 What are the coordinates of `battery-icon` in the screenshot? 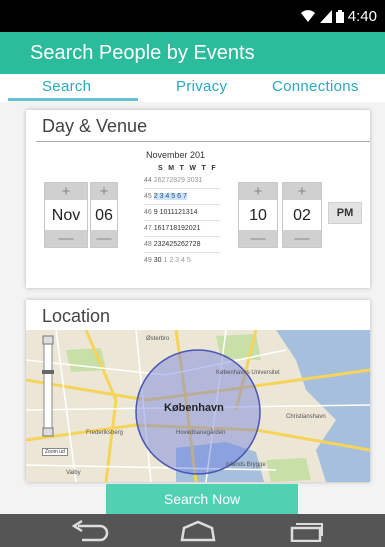 It's located at (339, 16).